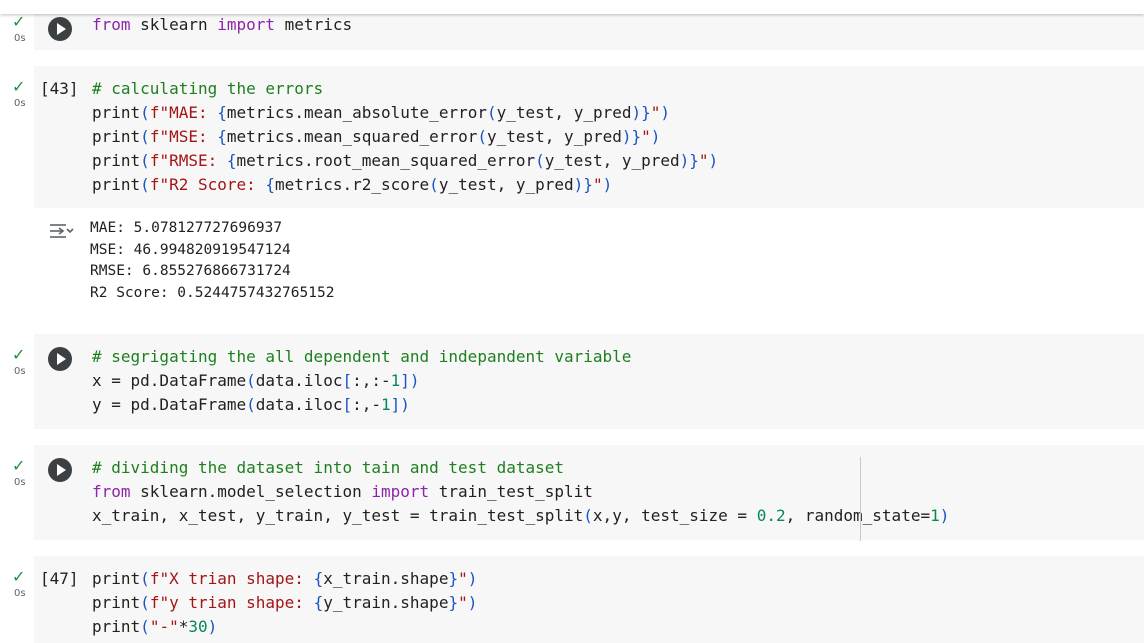 Image resolution: width=1144 pixels, height=643 pixels. What do you see at coordinates (169, 380) in the screenshot?
I see `code-token: x = pd.DataFrame` at bounding box center [169, 380].